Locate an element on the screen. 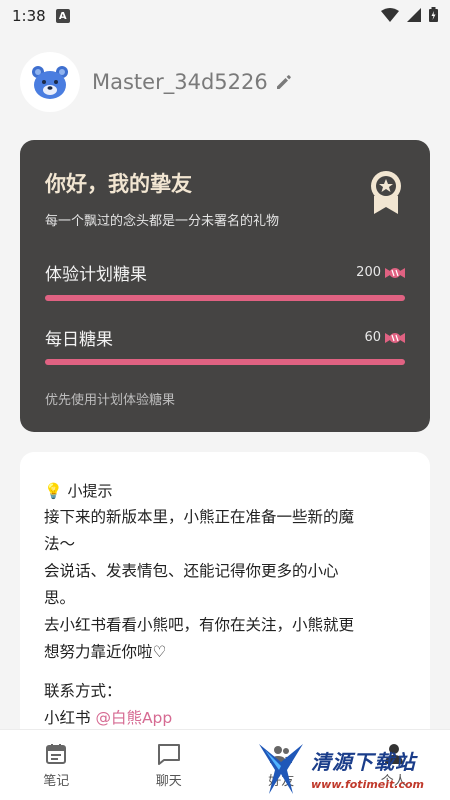 This screenshot has height=800, width=450. notification-icon: A is located at coordinates (62, 16).